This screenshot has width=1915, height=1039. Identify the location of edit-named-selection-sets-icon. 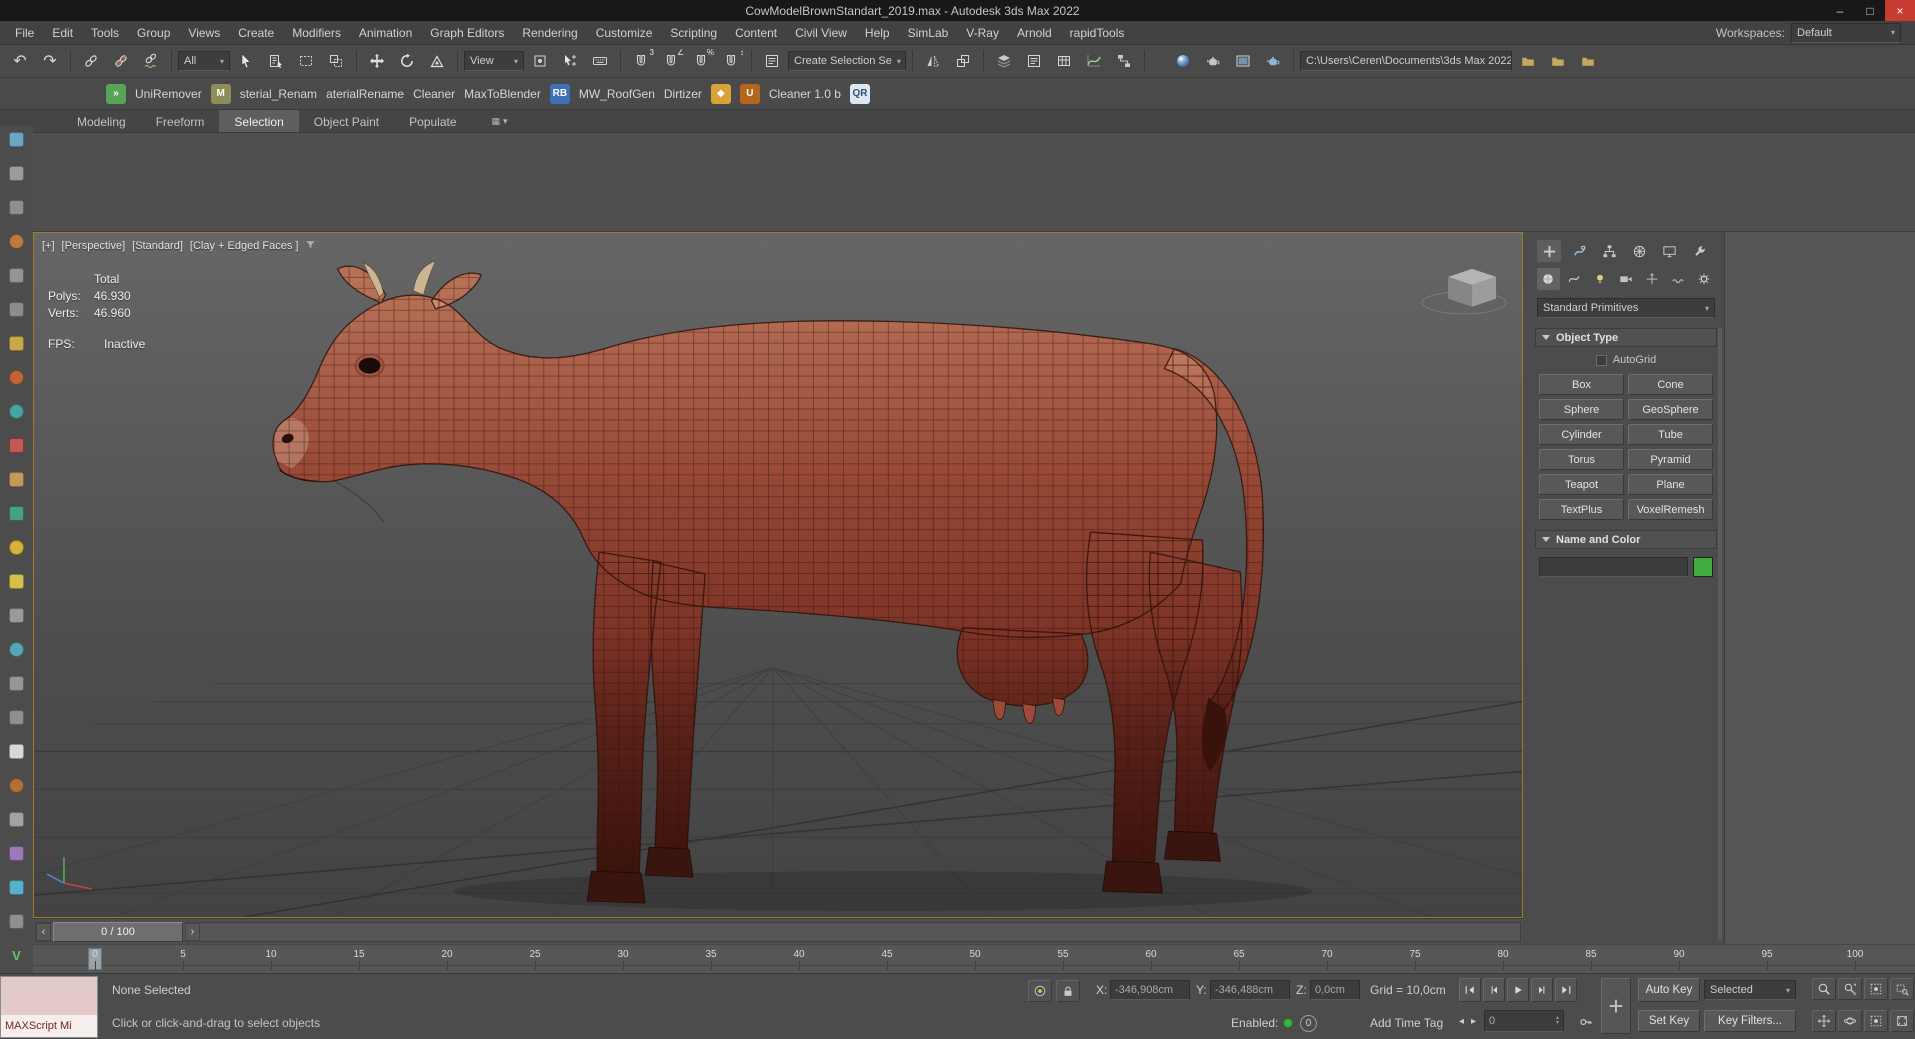
(772, 61).